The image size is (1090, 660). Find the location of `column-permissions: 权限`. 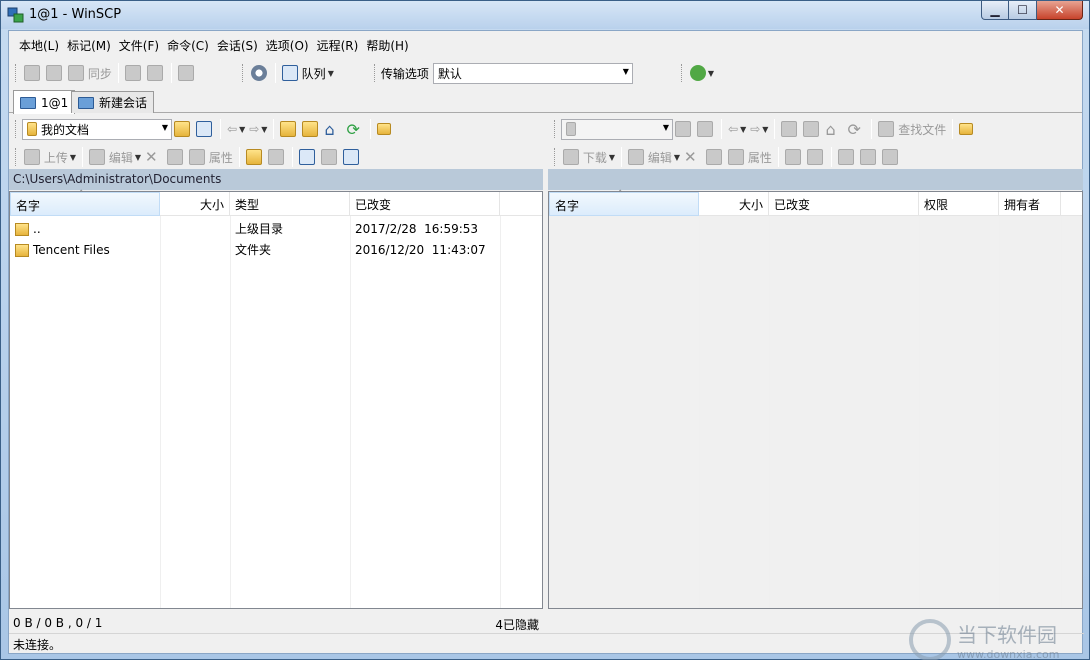

column-permissions: 权限 is located at coordinates (959, 204).